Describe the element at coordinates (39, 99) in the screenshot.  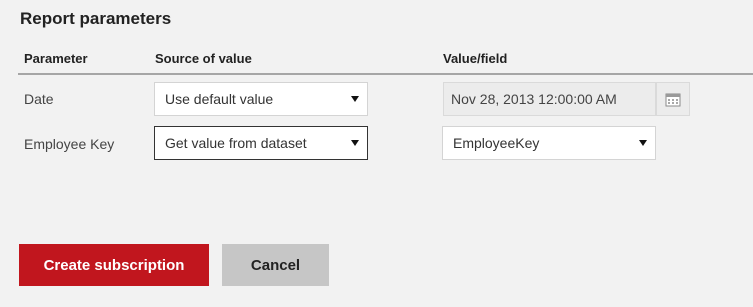
I see `param-label-date: Date` at that location.